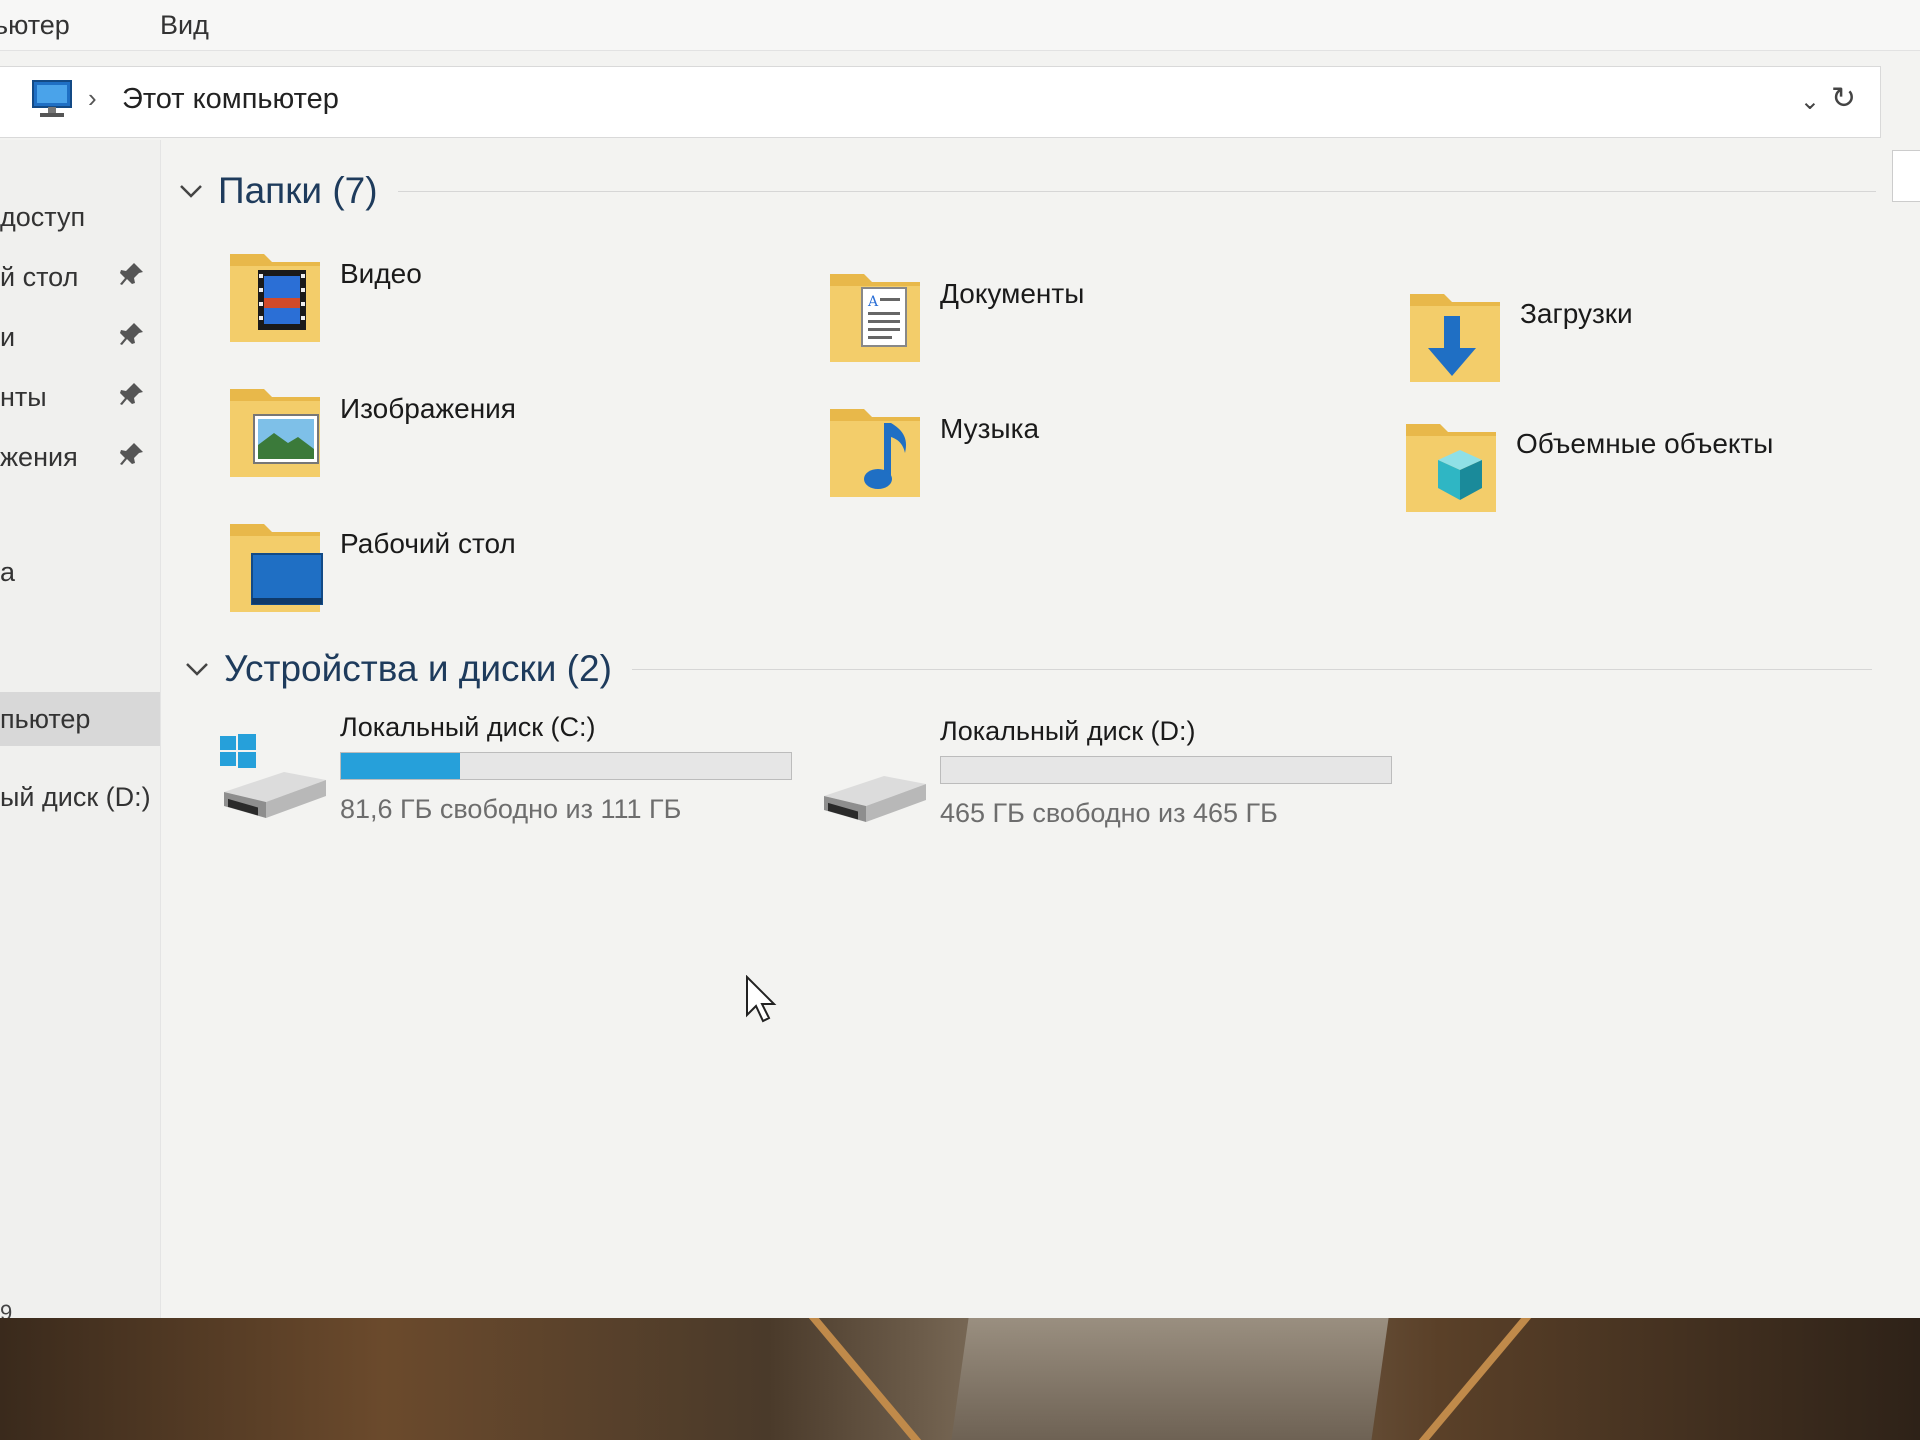 The image size is (1920, 1440). What do you see at coordinates (940, 102) in the screenshot?
I see `address-bar: › Этот компьютер ⌄ ↻` at bounding box center [940, 102].